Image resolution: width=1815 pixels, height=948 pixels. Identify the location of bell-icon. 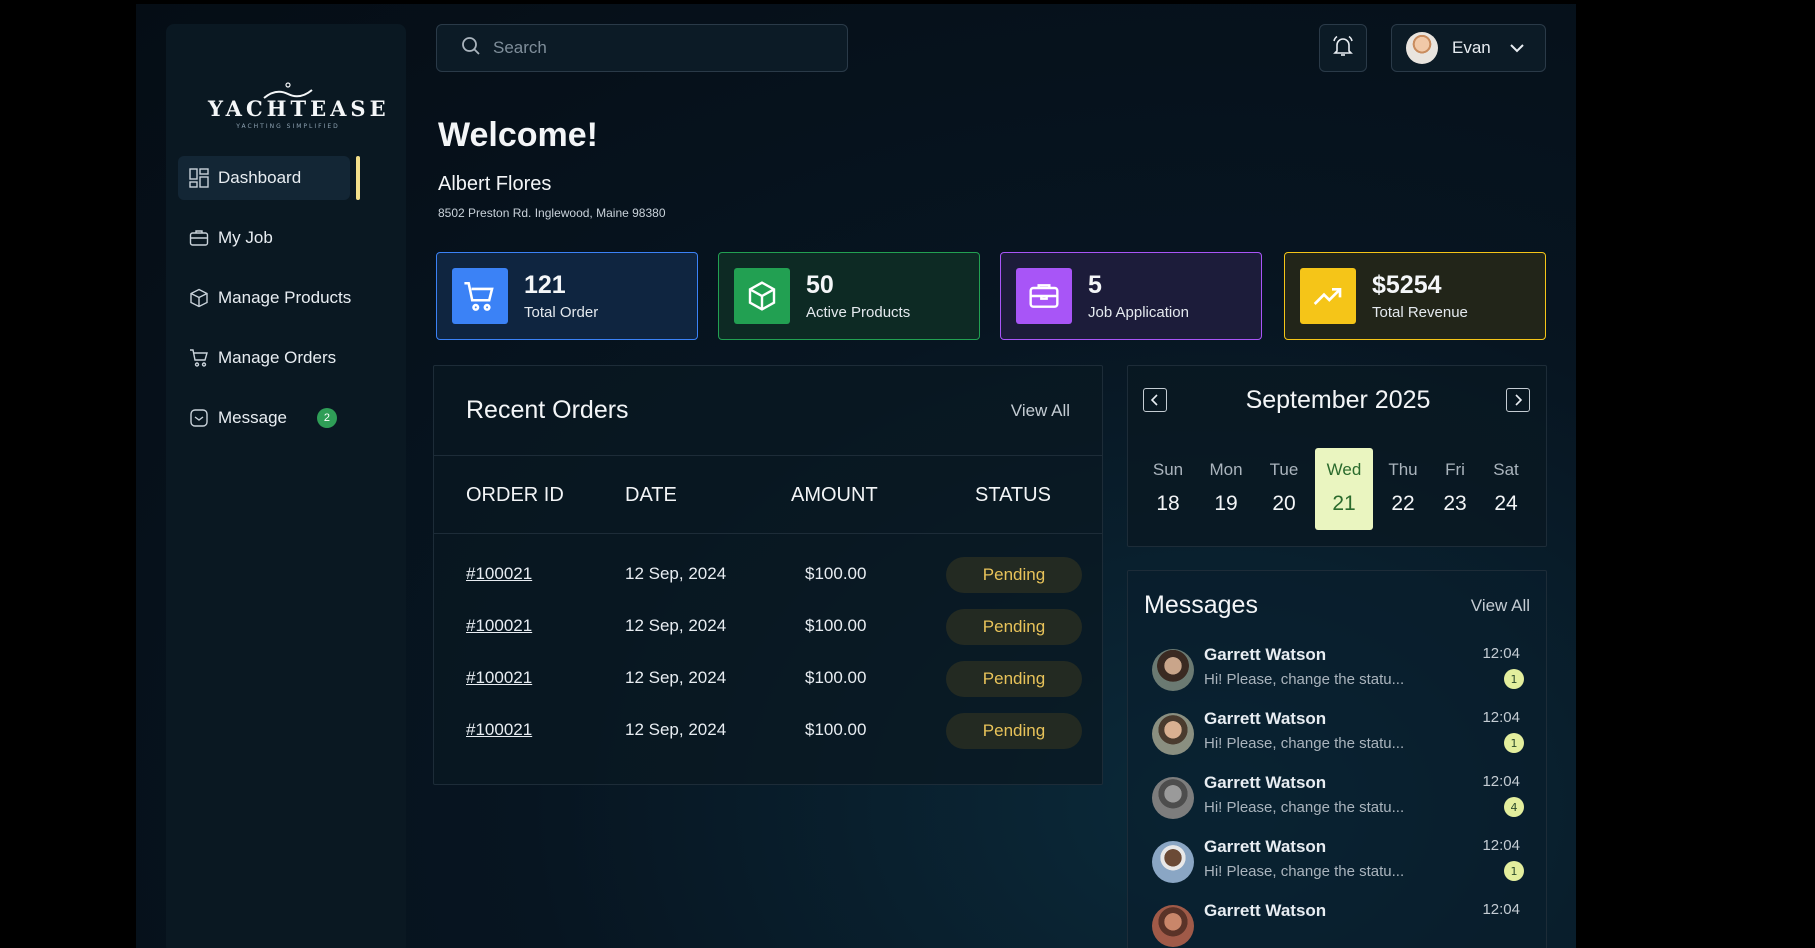
(1343, 48).